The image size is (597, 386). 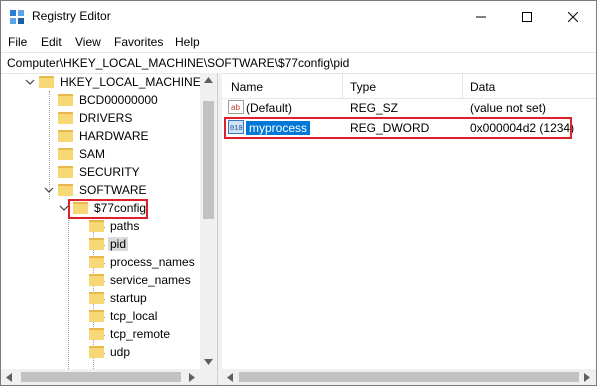 I want to click on tree-item-bcd: BCD00000000, so click(x=109, y=100).